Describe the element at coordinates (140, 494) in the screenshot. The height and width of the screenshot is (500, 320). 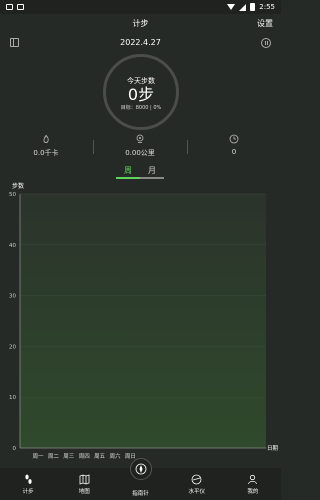
I see `nav-label: 指南针` at that location.